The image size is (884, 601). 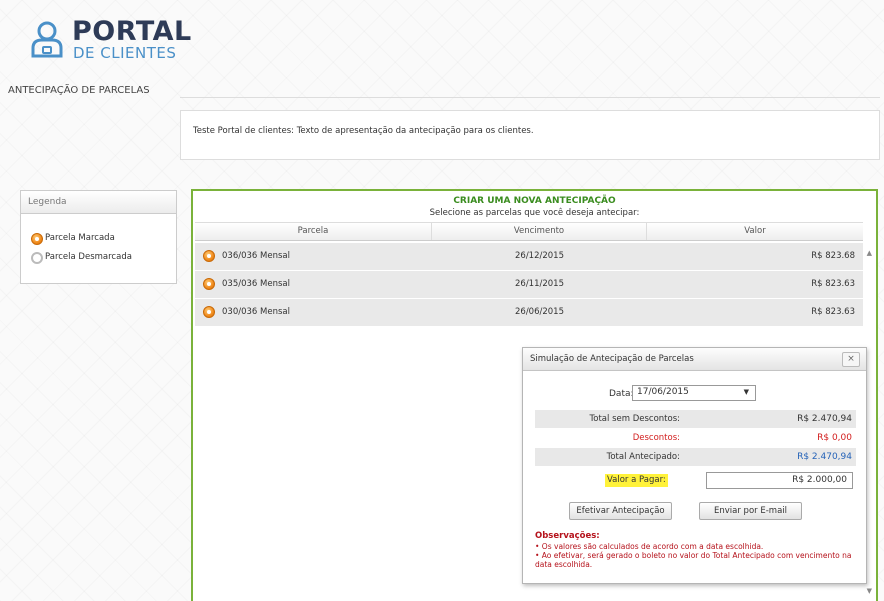 I want to click on total-anticipated-row: Total Antecipado: R$ 2.470,94, so click(x=695, y=457).